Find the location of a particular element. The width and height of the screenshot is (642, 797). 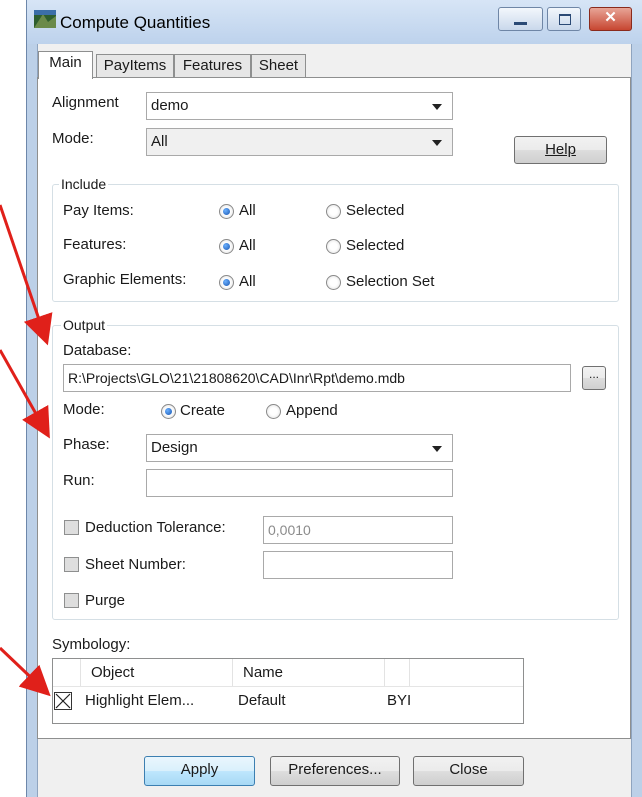

arrow-to-mode is located at coordinates (25, 394).